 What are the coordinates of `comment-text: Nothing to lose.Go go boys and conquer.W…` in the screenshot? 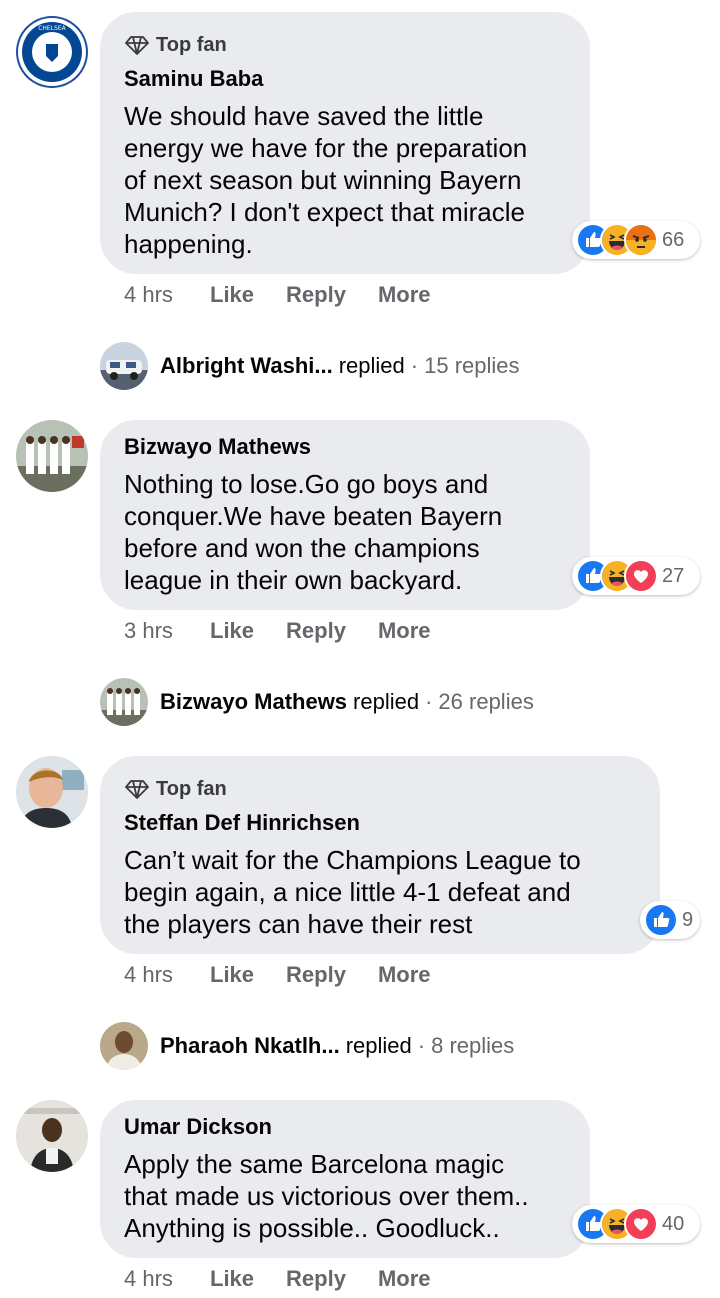 It's located at (313, 532).